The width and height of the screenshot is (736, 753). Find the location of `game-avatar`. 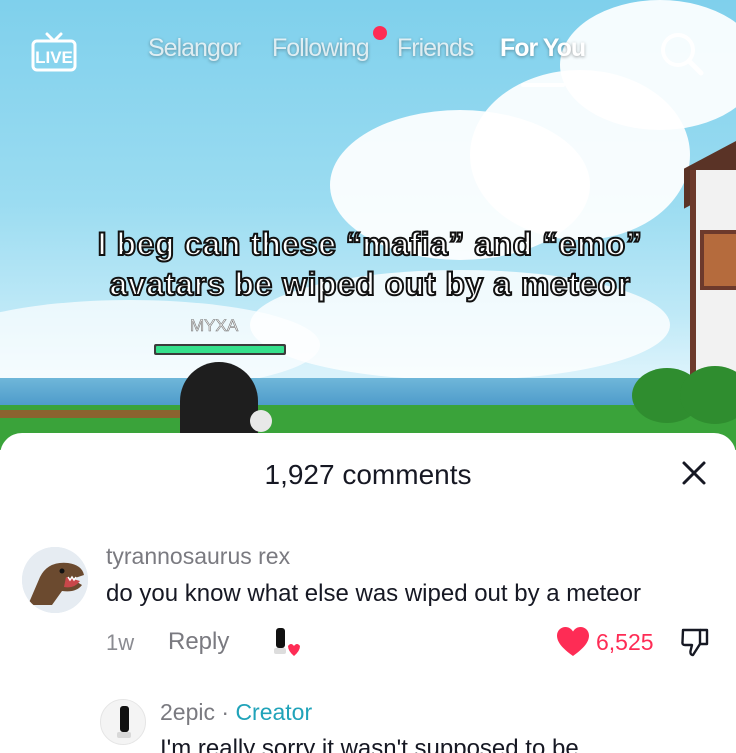

game-avatar is located at coordinates (226, 402).